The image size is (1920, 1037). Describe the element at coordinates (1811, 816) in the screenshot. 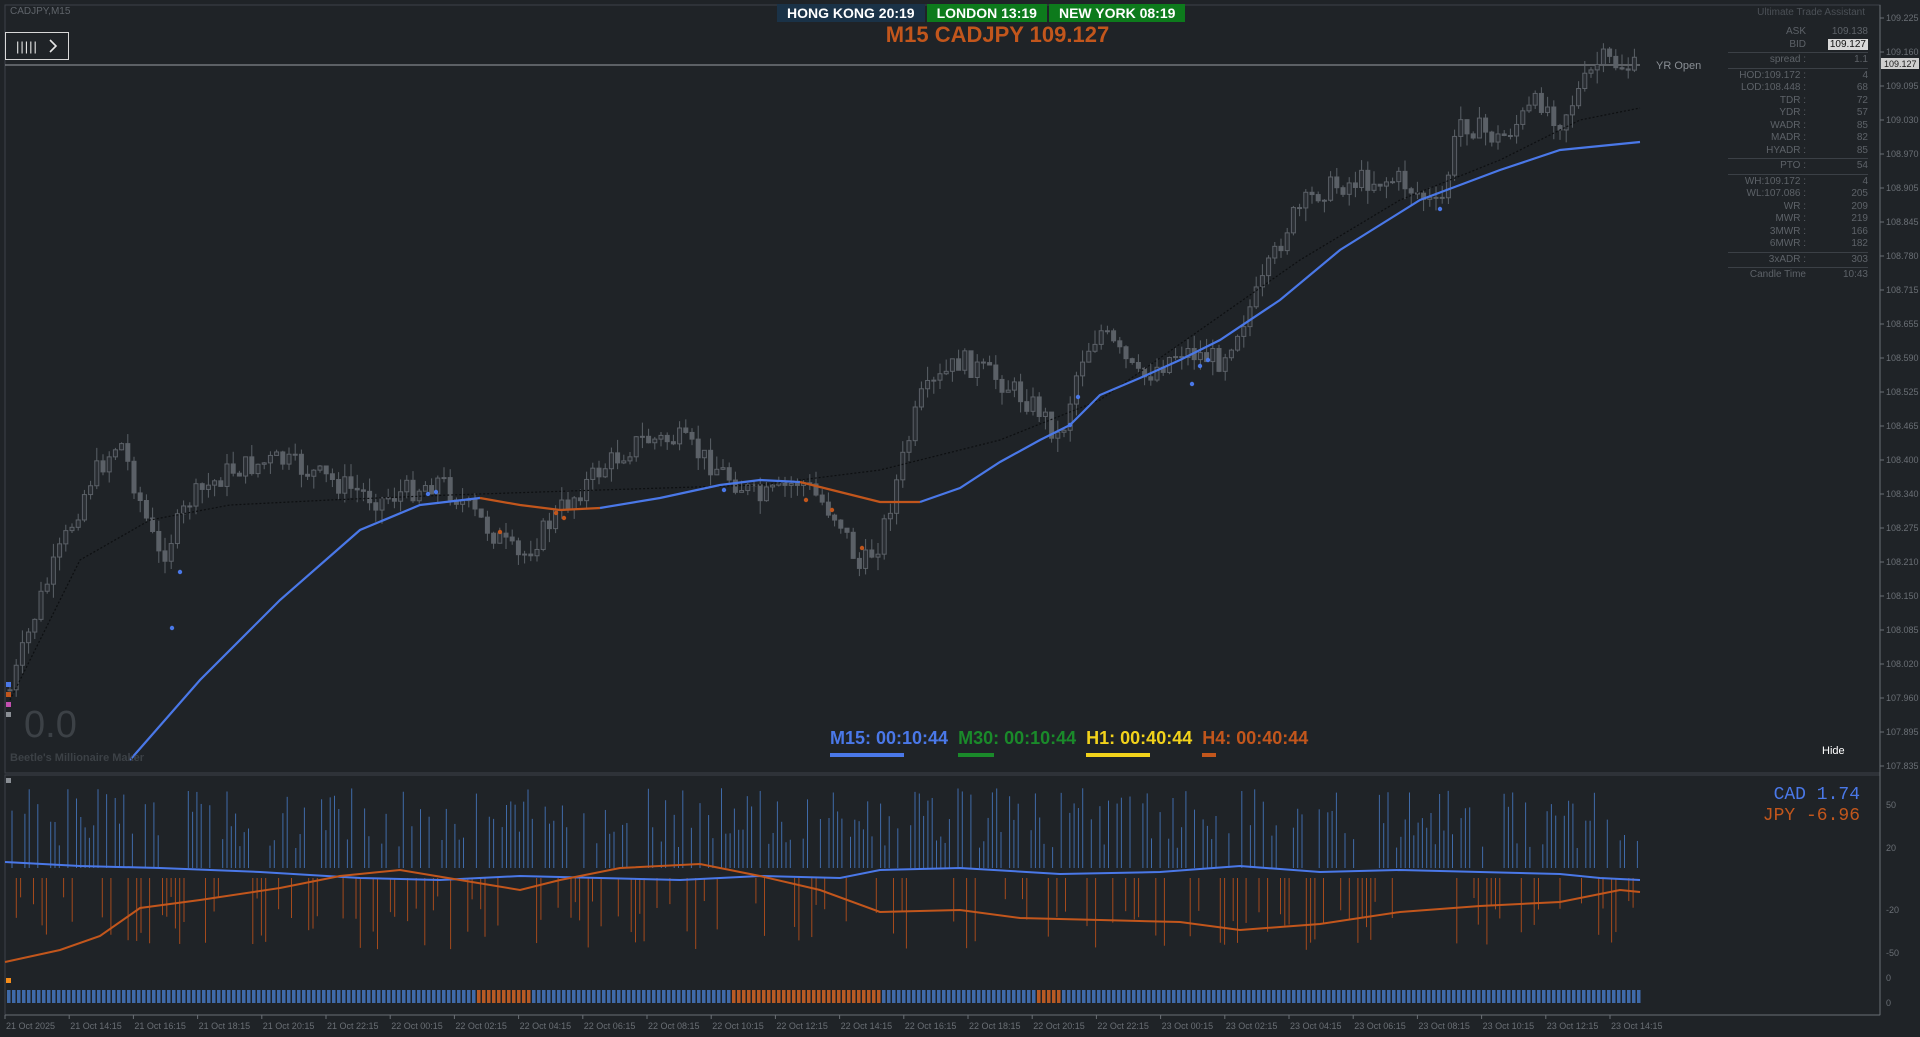

I see `jpy-strength: JPY -6.96` at that location.